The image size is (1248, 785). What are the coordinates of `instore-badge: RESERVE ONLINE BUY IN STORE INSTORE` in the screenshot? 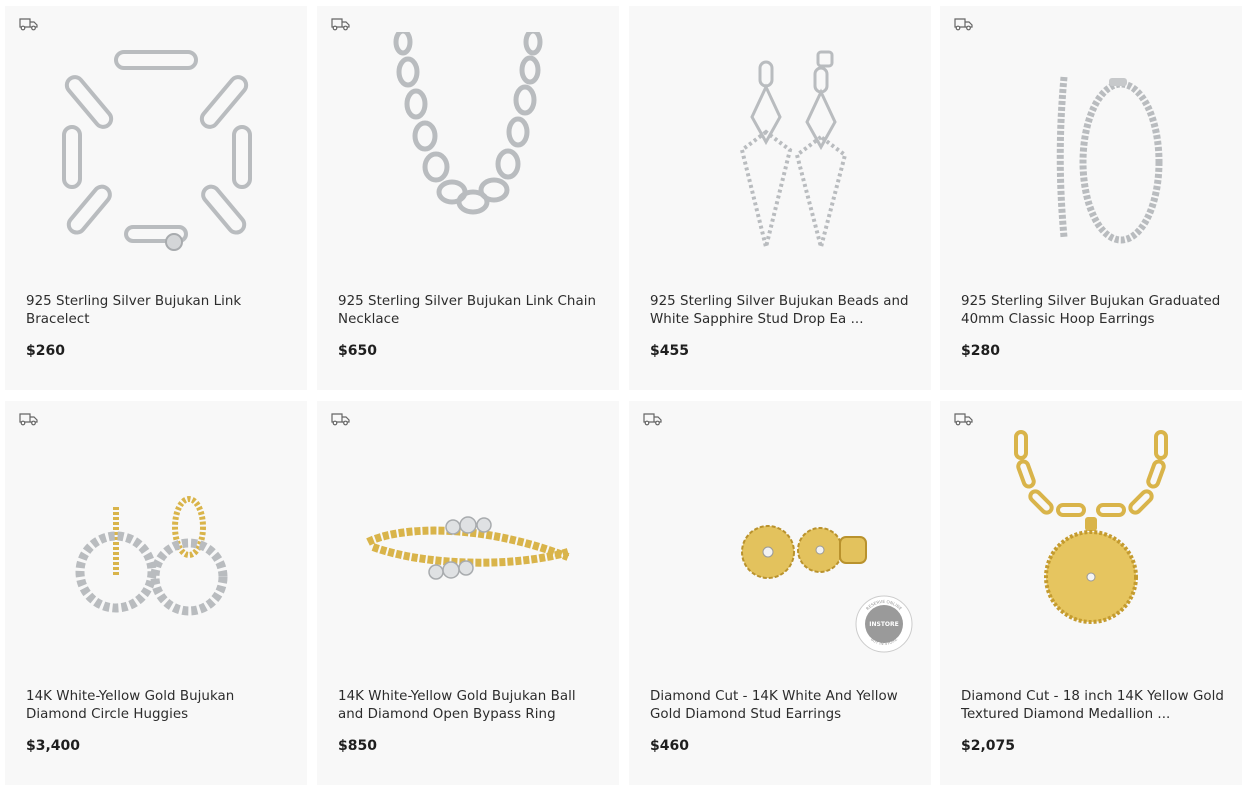 It's located at (884, 626).